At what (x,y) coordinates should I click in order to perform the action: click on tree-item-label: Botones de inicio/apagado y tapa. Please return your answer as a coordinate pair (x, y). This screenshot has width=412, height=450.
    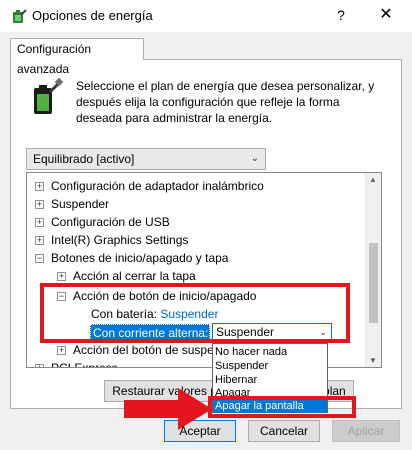
    Looking at the image, I should click on (140, 258).